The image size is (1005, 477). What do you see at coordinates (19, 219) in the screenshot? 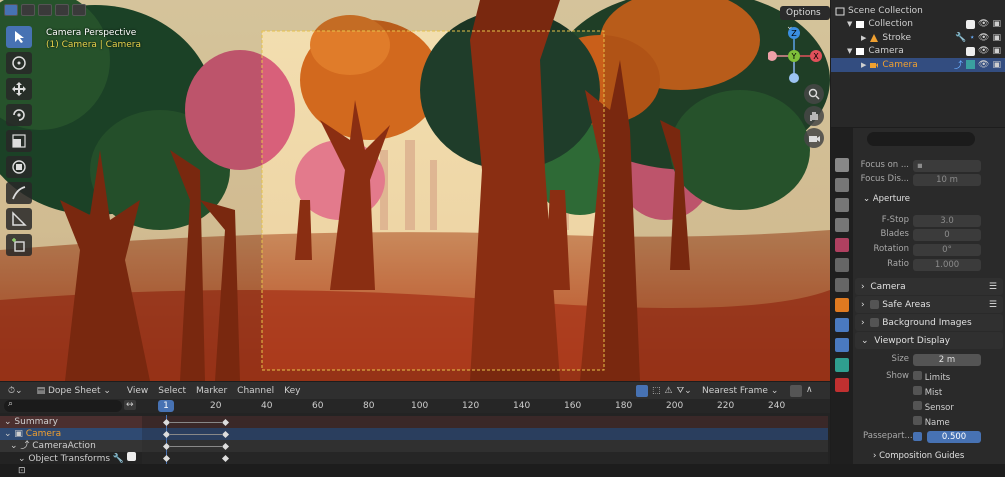
I see `measure-tool` at bounding box center [19, 219].